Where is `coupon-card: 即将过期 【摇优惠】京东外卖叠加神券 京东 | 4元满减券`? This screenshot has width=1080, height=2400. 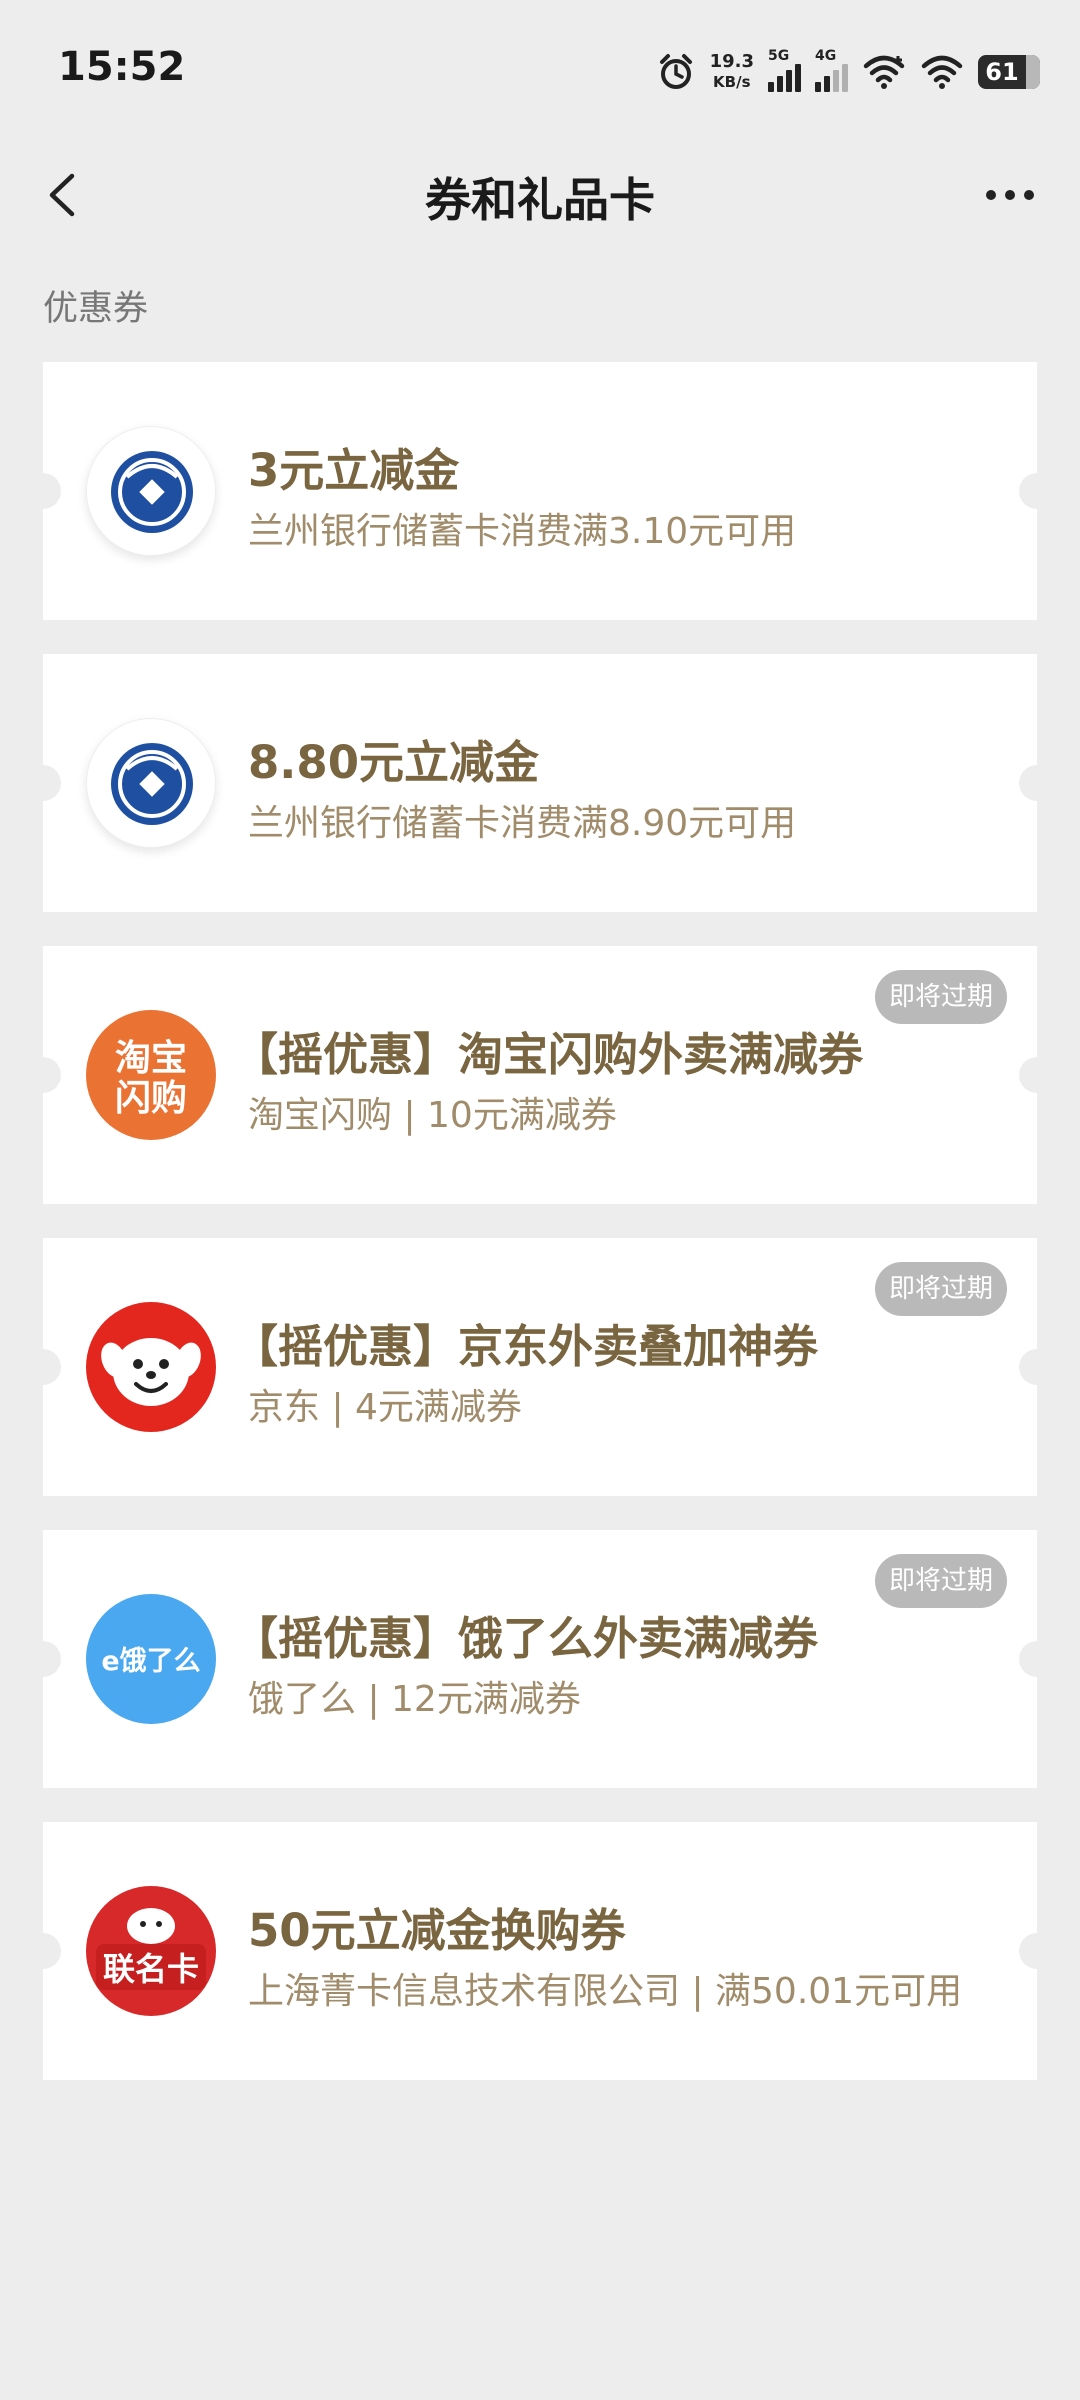
coupon-card: 即将过期 【摇优惠】京东外卖叠加神券 京东 | 4元满减券 is located at coordinates (540, 1367).